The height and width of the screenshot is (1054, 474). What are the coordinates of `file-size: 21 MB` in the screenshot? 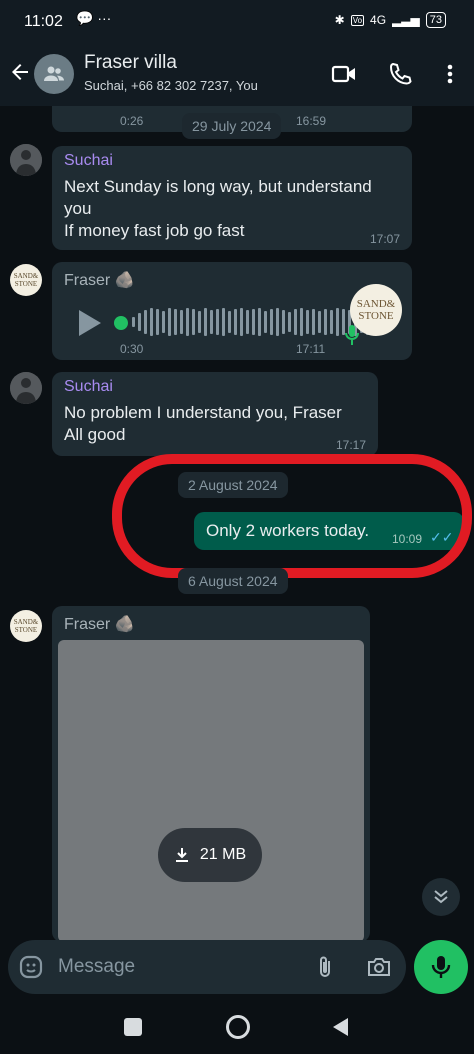 It's located at (223, 854).